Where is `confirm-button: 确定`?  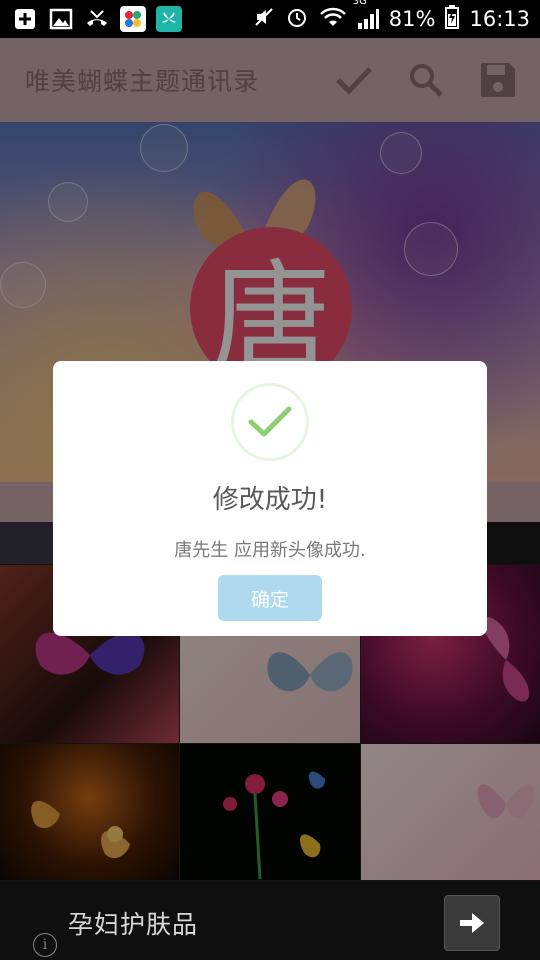 confirm-button: 确定 is located at coordinates (270, 598).